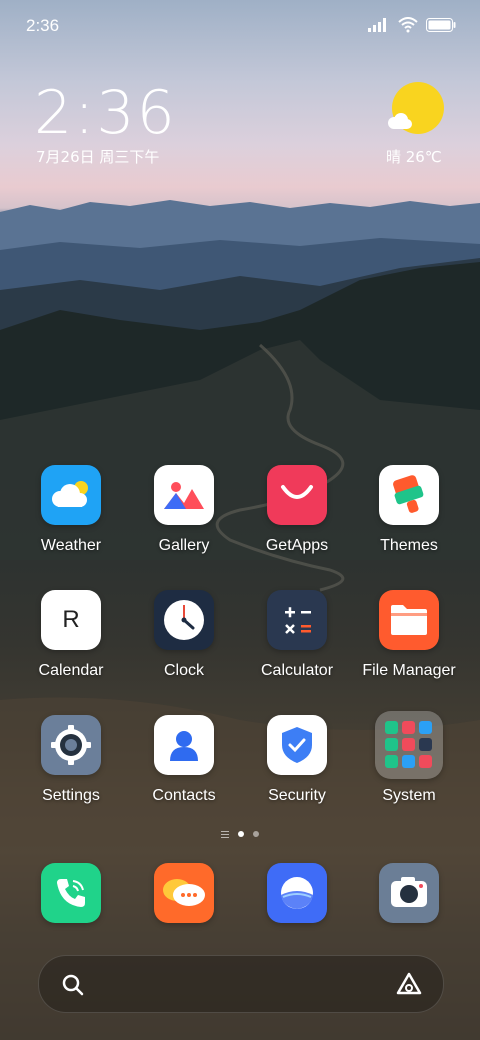 The width and height of the screenshot is (480, 1040). I want to click on app-label: Weather, so click(71, 545).